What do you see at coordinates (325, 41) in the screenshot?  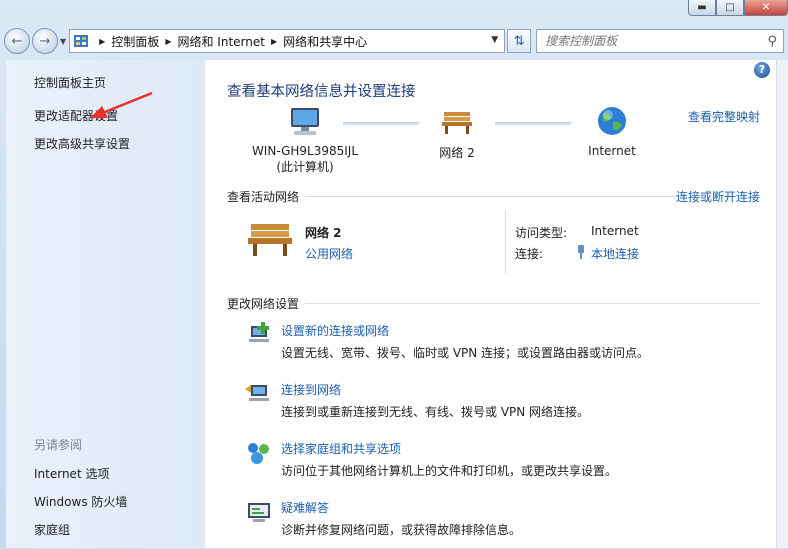 I see `breadcrumb-network-sharing-center: 网络和共享中心` at bounding box center [325, 41].